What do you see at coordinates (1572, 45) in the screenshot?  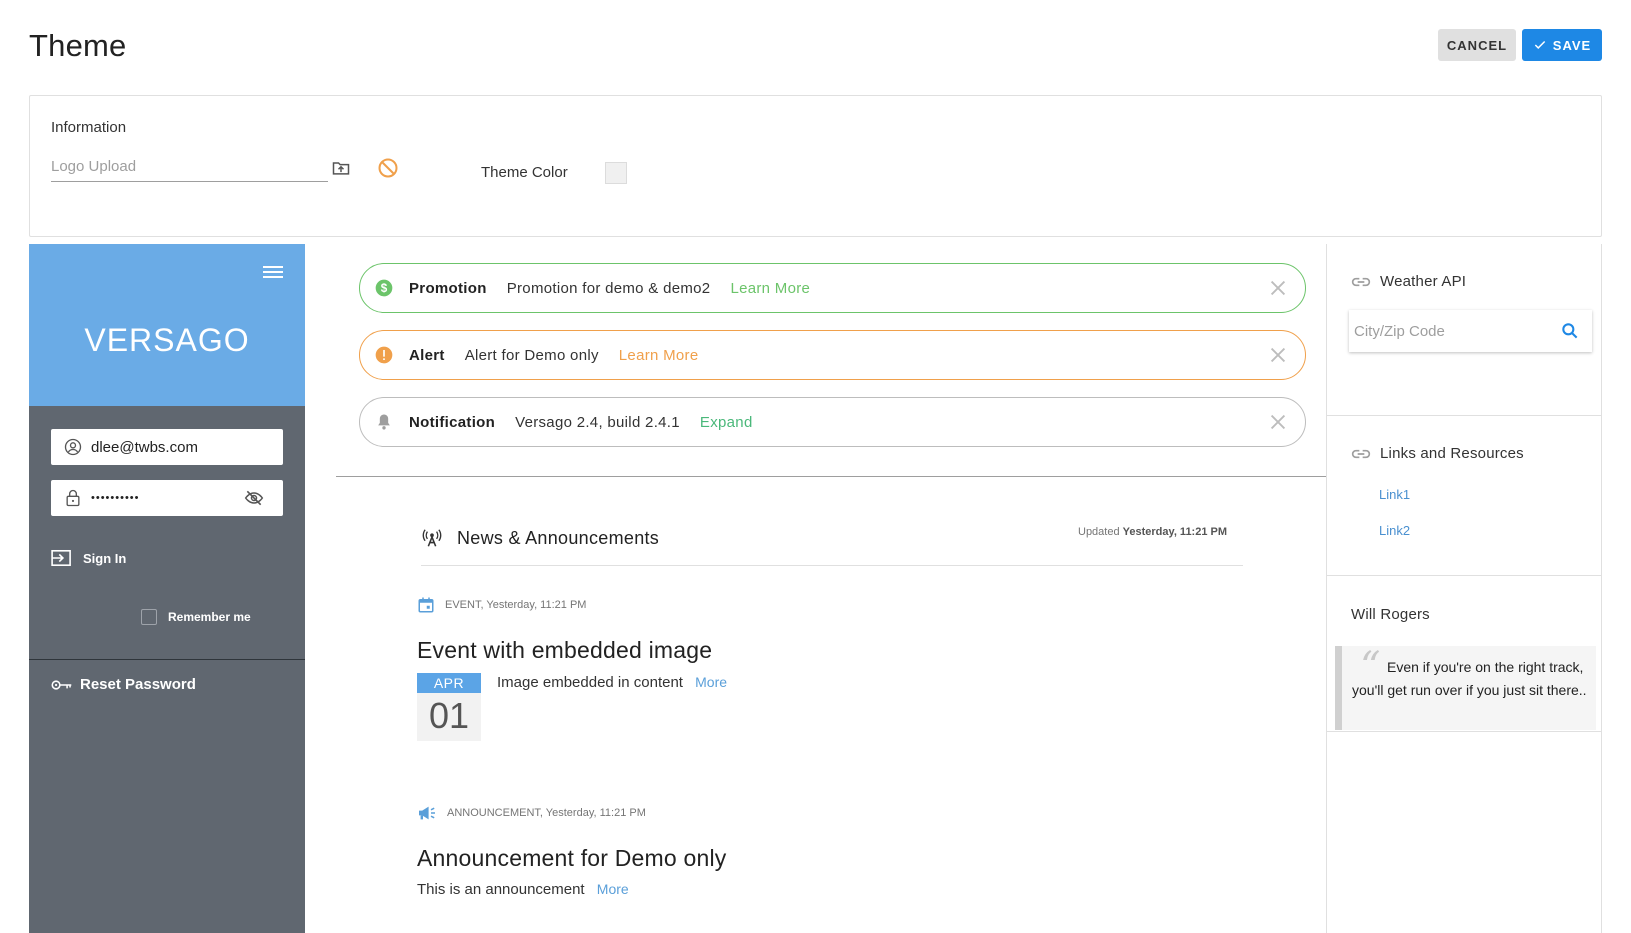 I see `save-button-label: SAVE` at bounding box center [1572, 45].